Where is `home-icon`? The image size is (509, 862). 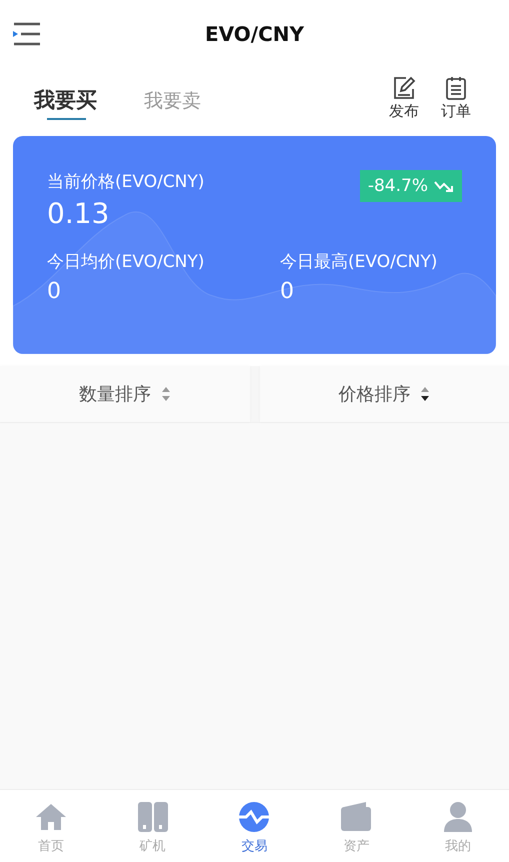 home-icon is located at coordinates (50, 817).